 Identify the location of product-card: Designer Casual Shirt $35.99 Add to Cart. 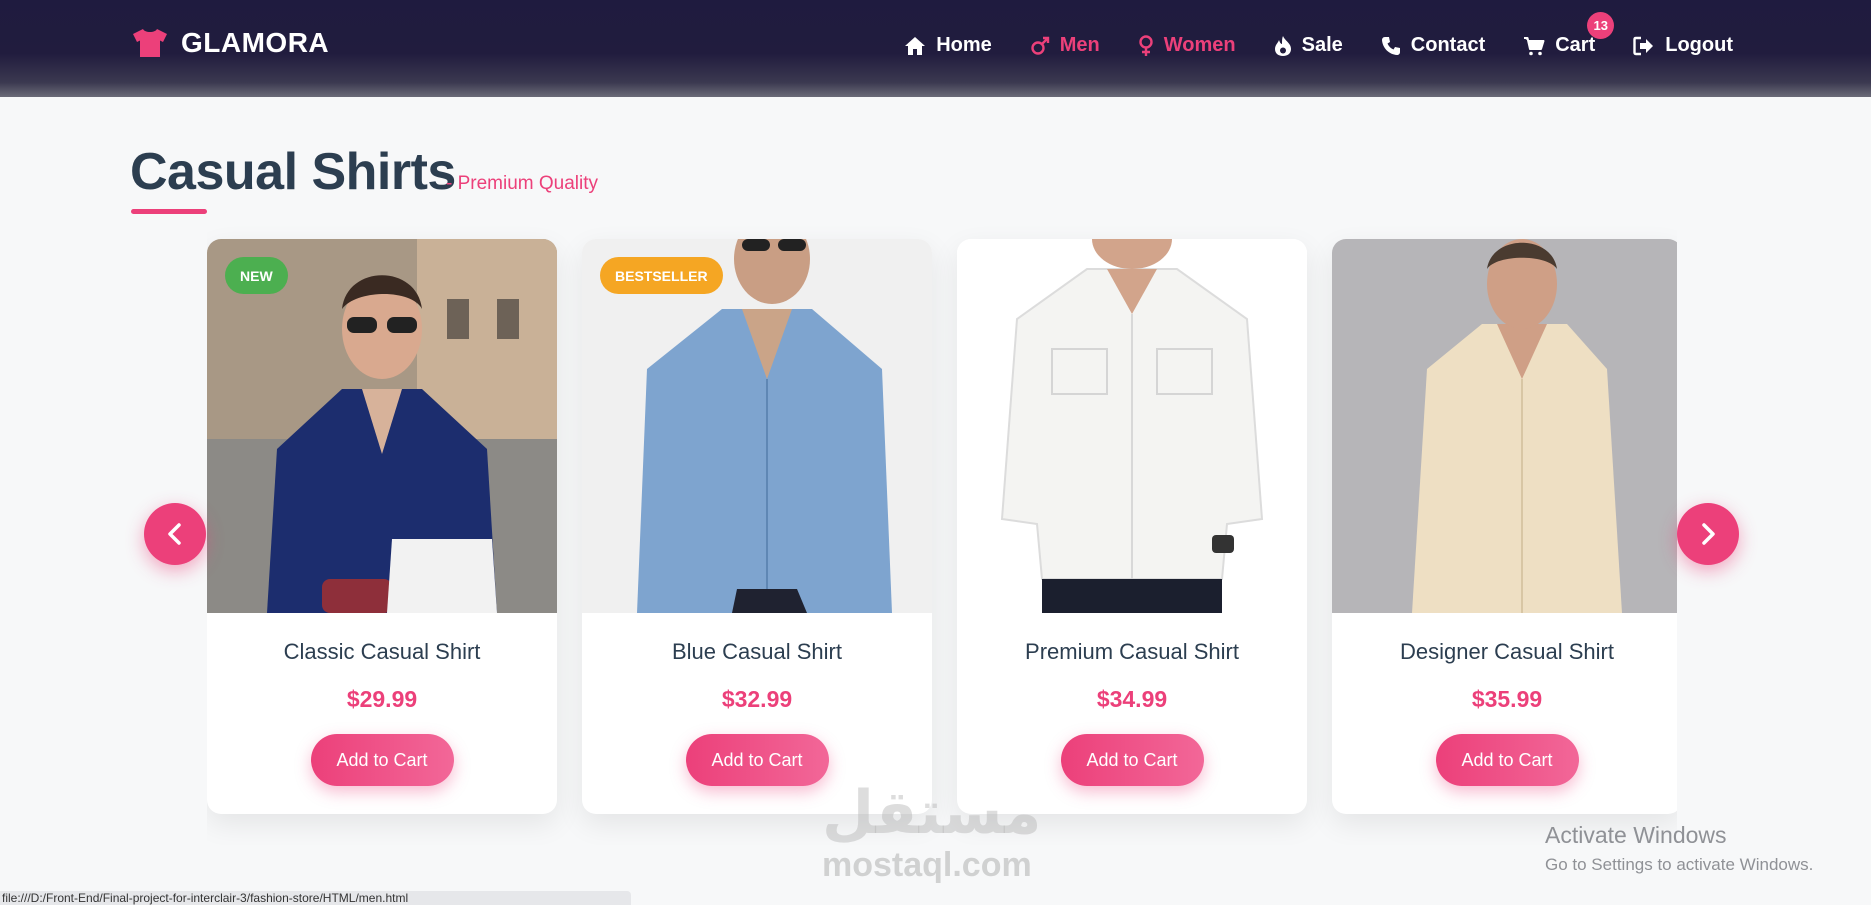
(1504, 526).